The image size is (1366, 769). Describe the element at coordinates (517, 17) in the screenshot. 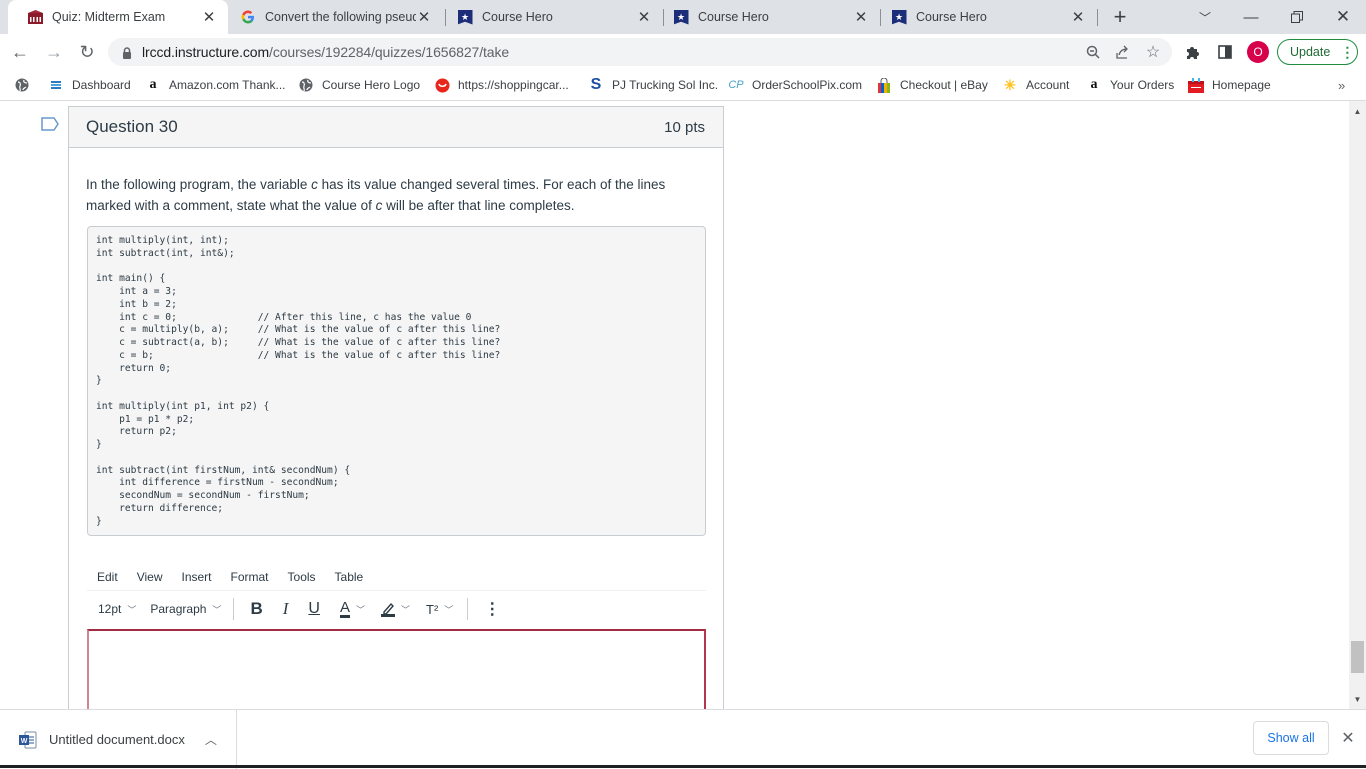

I see `tab-title: Course Hero` at that location.